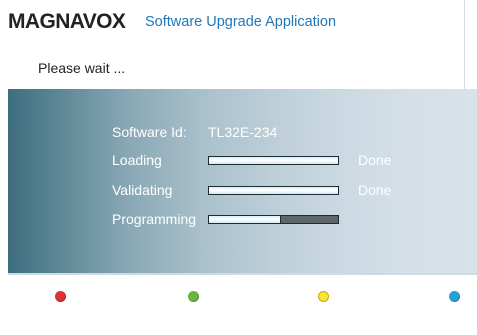 Image resolution: width=477 pixels, height=335 pixels. What do you see at coordinates (137, 160) in the screenshot?
I see `step-label: Loading` at bounding box center [137, 160].